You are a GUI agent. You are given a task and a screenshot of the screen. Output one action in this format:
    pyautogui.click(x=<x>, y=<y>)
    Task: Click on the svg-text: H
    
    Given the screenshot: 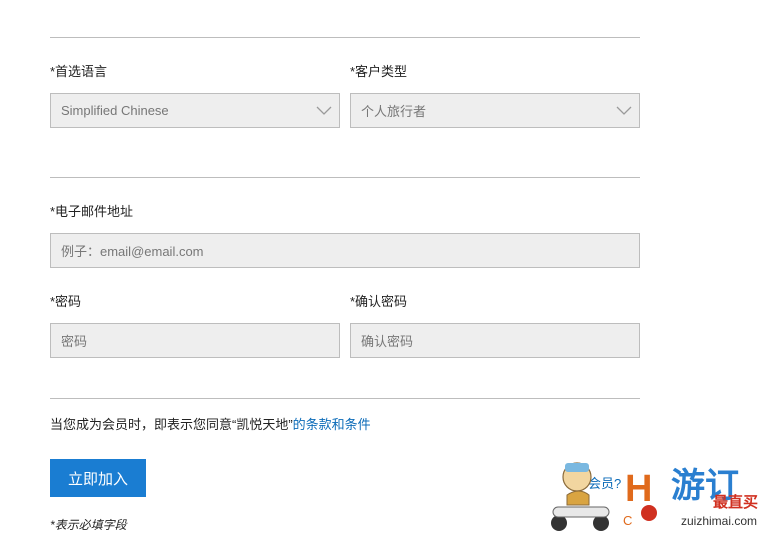 What is the action you would take?
    pyautogui.click(x=638, y=489)
    